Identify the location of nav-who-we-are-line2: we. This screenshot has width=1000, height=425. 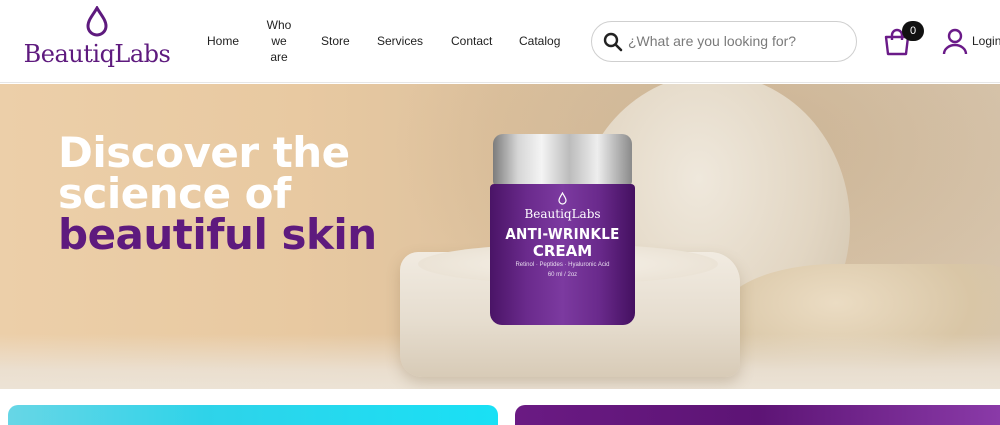
(279, 41).